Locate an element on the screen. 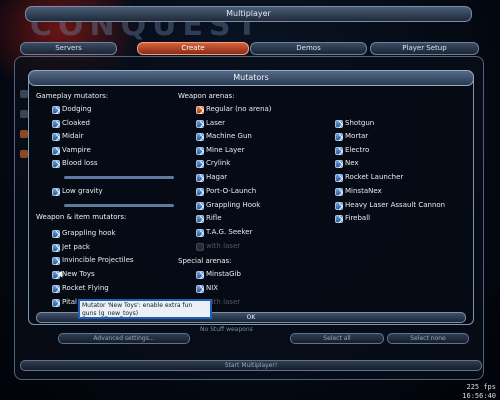  crylink-arena-checkbox is located at coordinates (200, 164).